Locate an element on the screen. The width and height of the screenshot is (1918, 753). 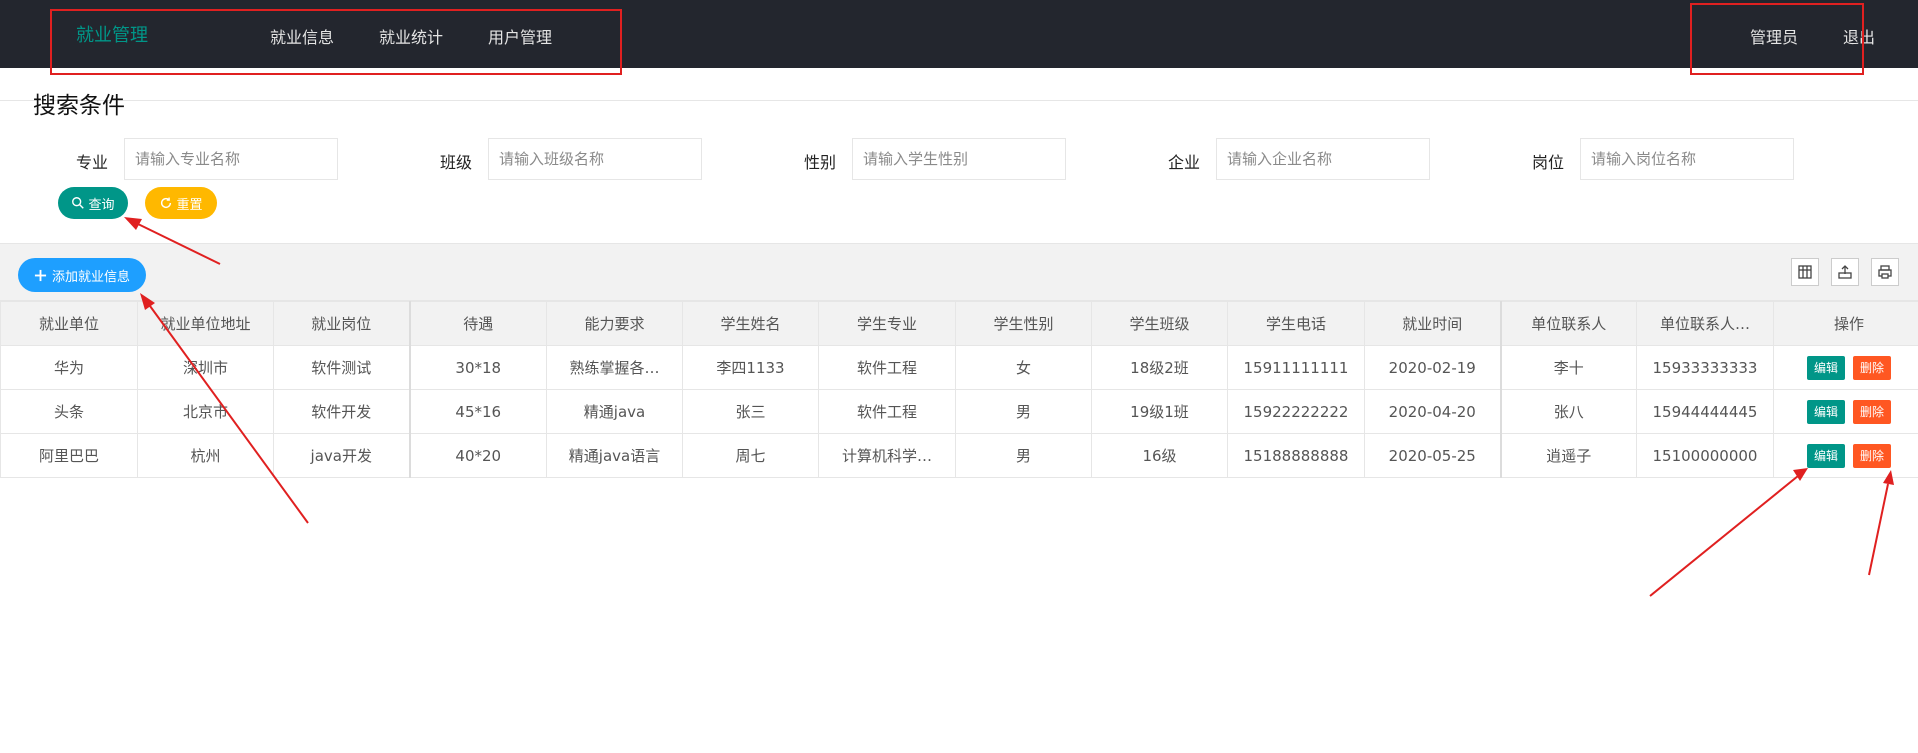
column-header: 学生专业 is located at coordinates (887, 323).